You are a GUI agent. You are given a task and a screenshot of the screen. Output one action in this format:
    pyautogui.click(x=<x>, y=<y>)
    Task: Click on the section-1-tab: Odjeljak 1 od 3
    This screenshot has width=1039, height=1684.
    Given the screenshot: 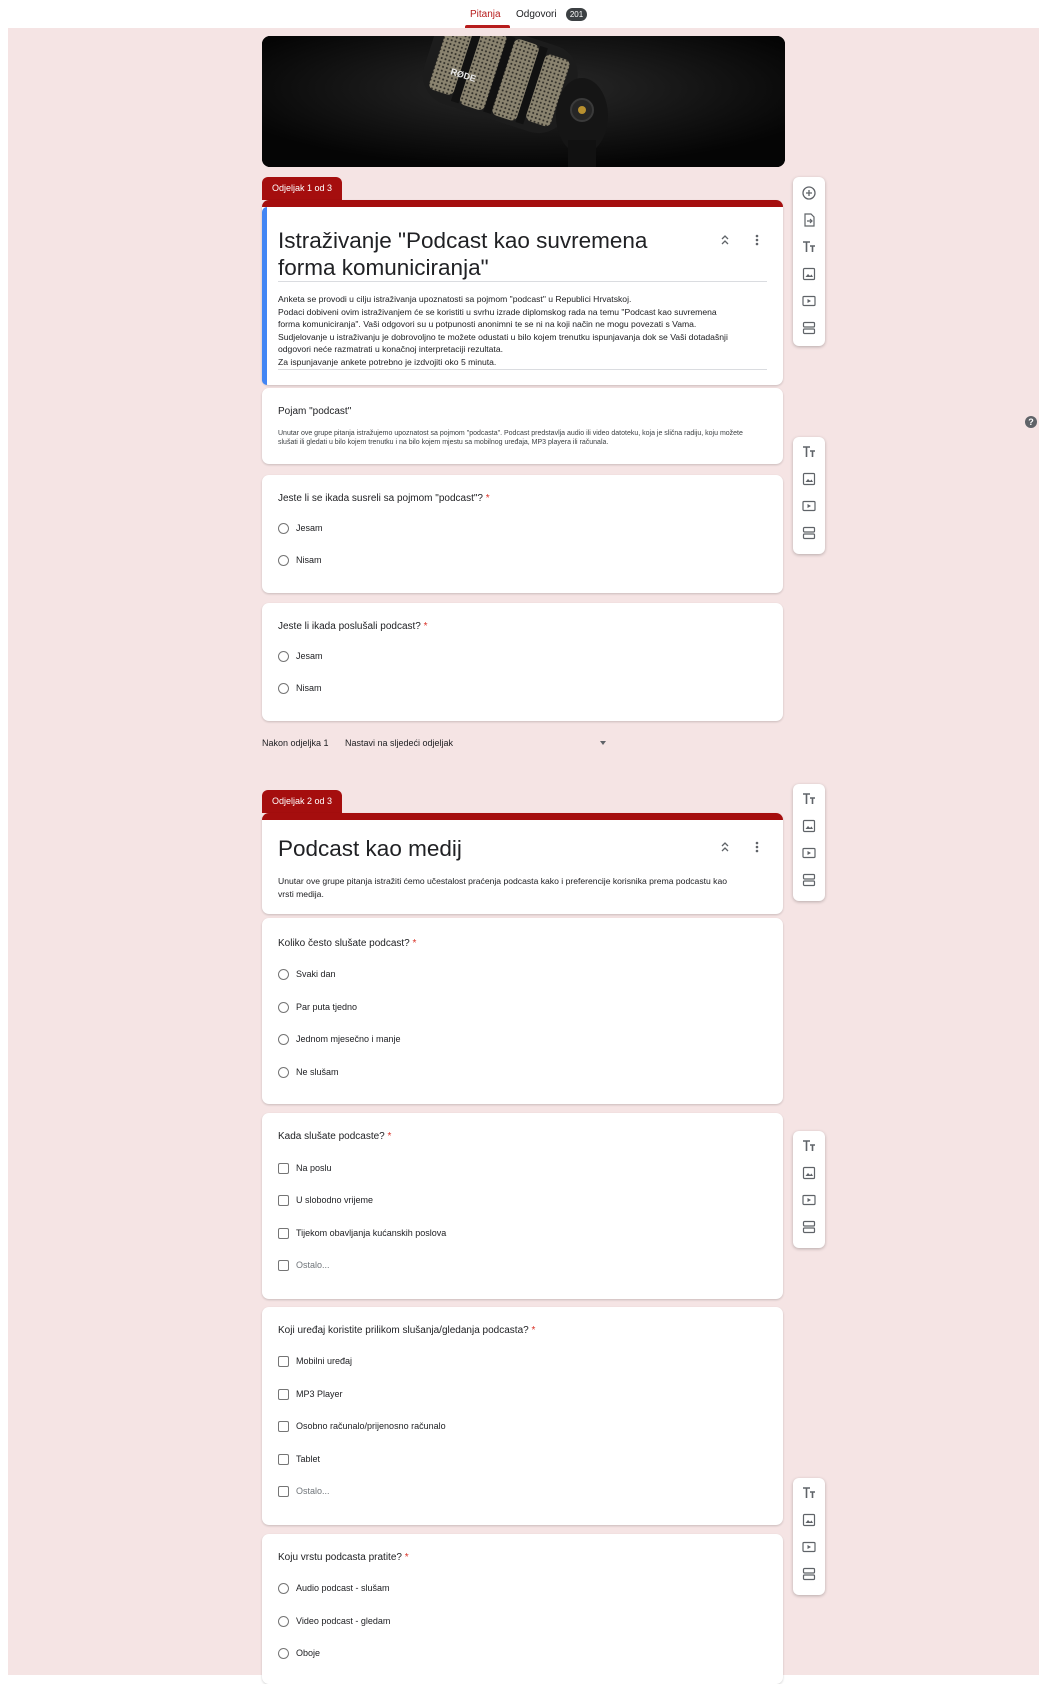 What is the action you would take?
    pyautogui.click(x=302, y=188)
    